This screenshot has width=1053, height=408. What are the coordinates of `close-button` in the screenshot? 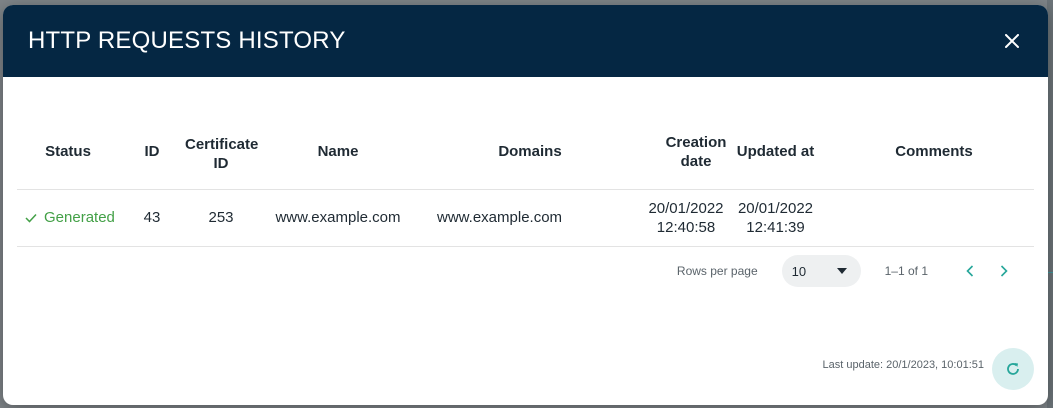 It's located at (1012, 41).